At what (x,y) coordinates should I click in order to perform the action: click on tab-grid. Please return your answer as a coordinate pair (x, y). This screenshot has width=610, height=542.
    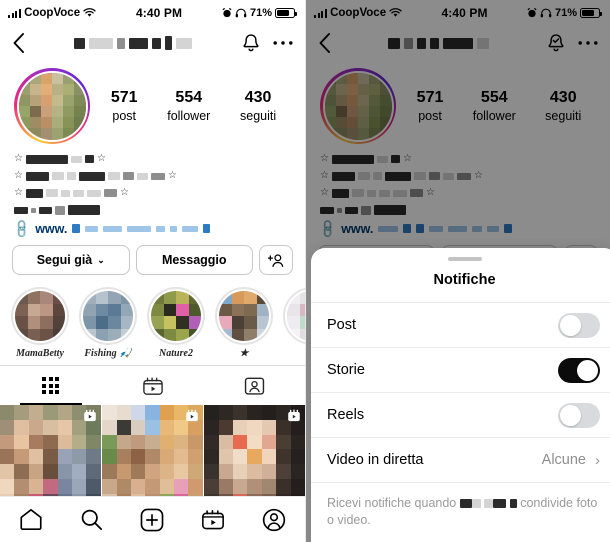
    Looking at the image, I should click on (51, 385).